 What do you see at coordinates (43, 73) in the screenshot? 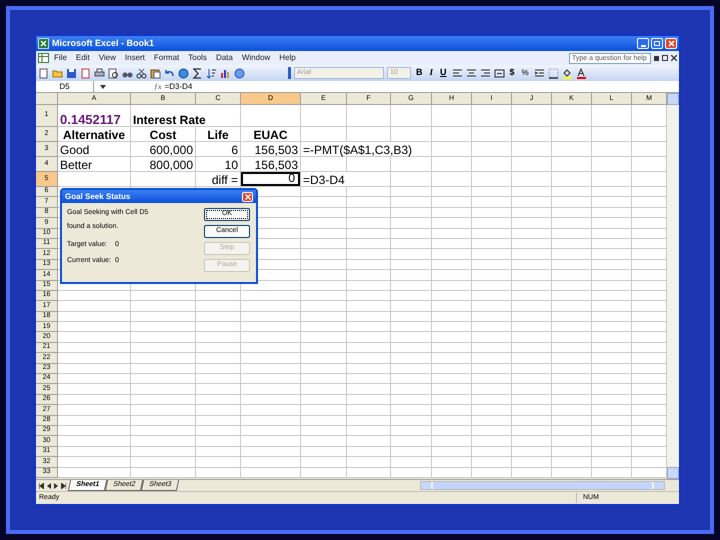
I see `new-file-icon` at bounding box center [43, 73].